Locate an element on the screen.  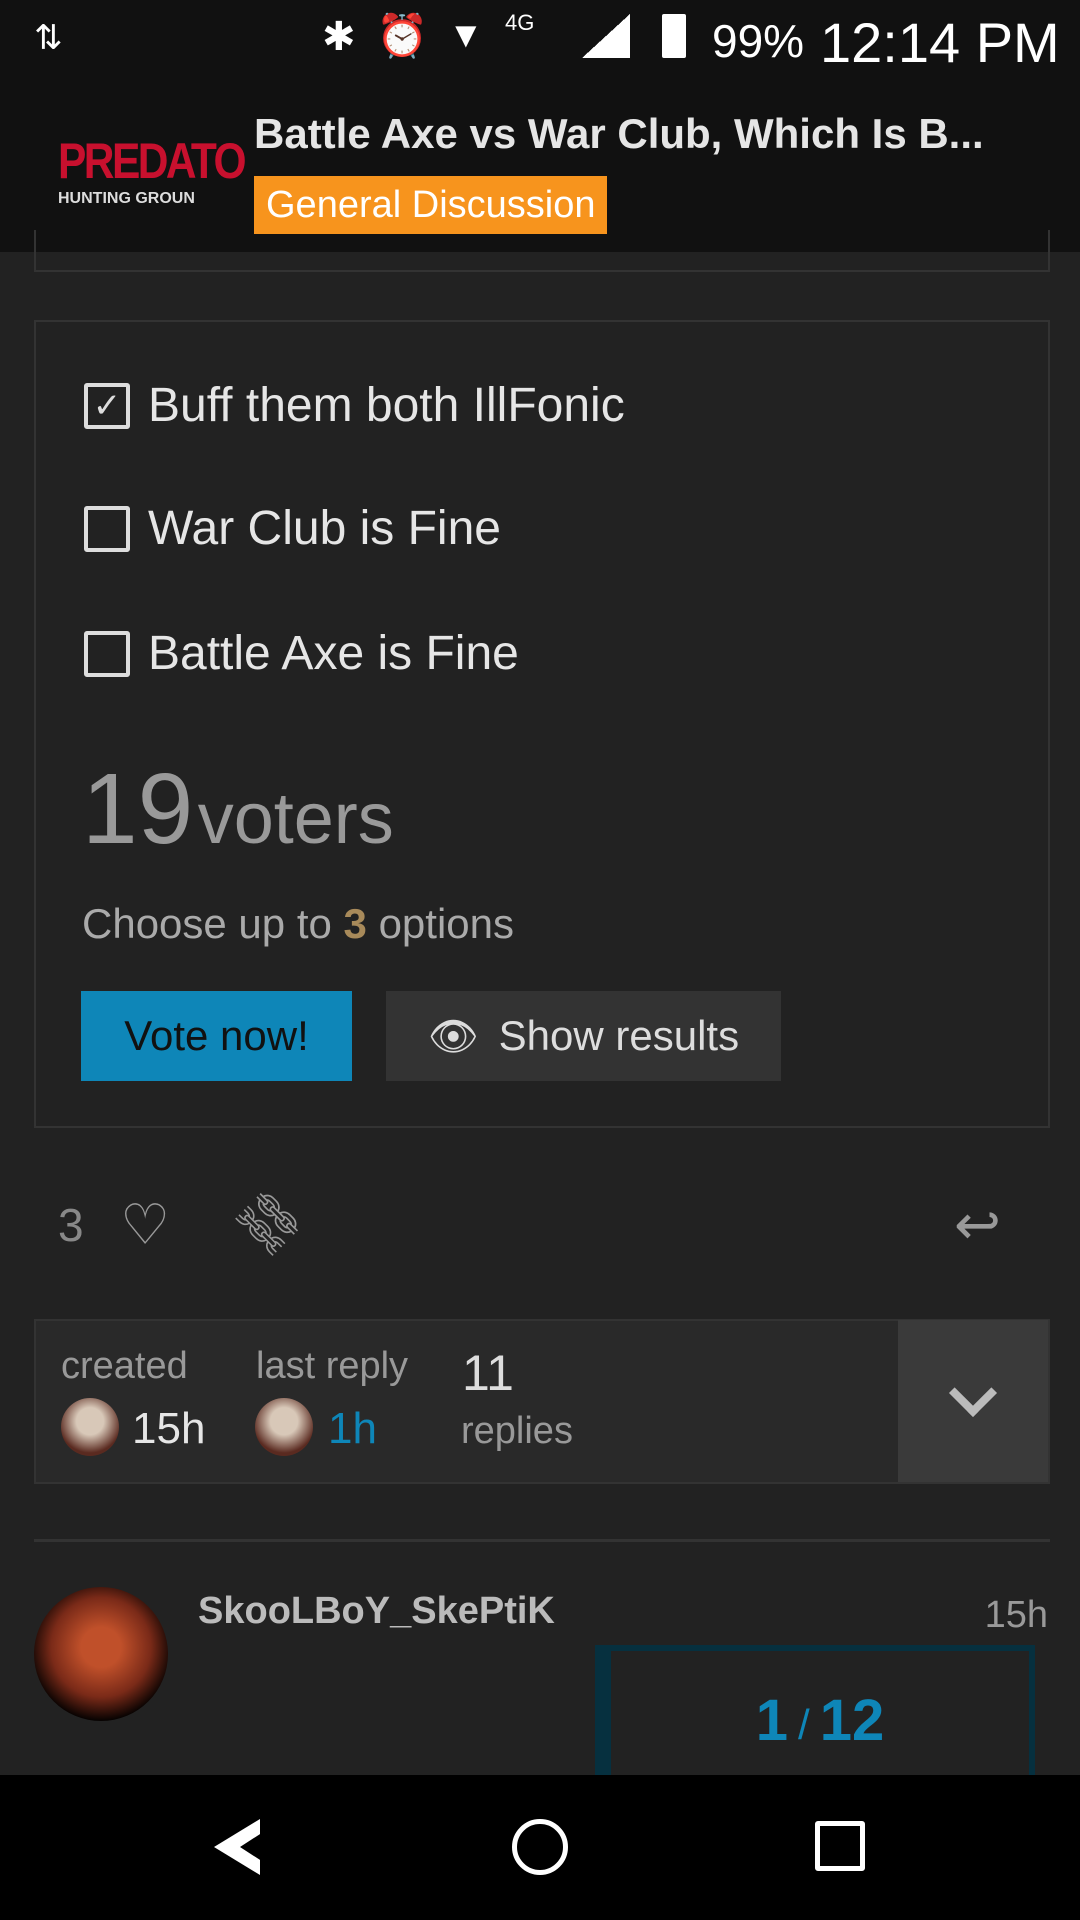
max-choices: 3 is located at coordinates (355, 923).